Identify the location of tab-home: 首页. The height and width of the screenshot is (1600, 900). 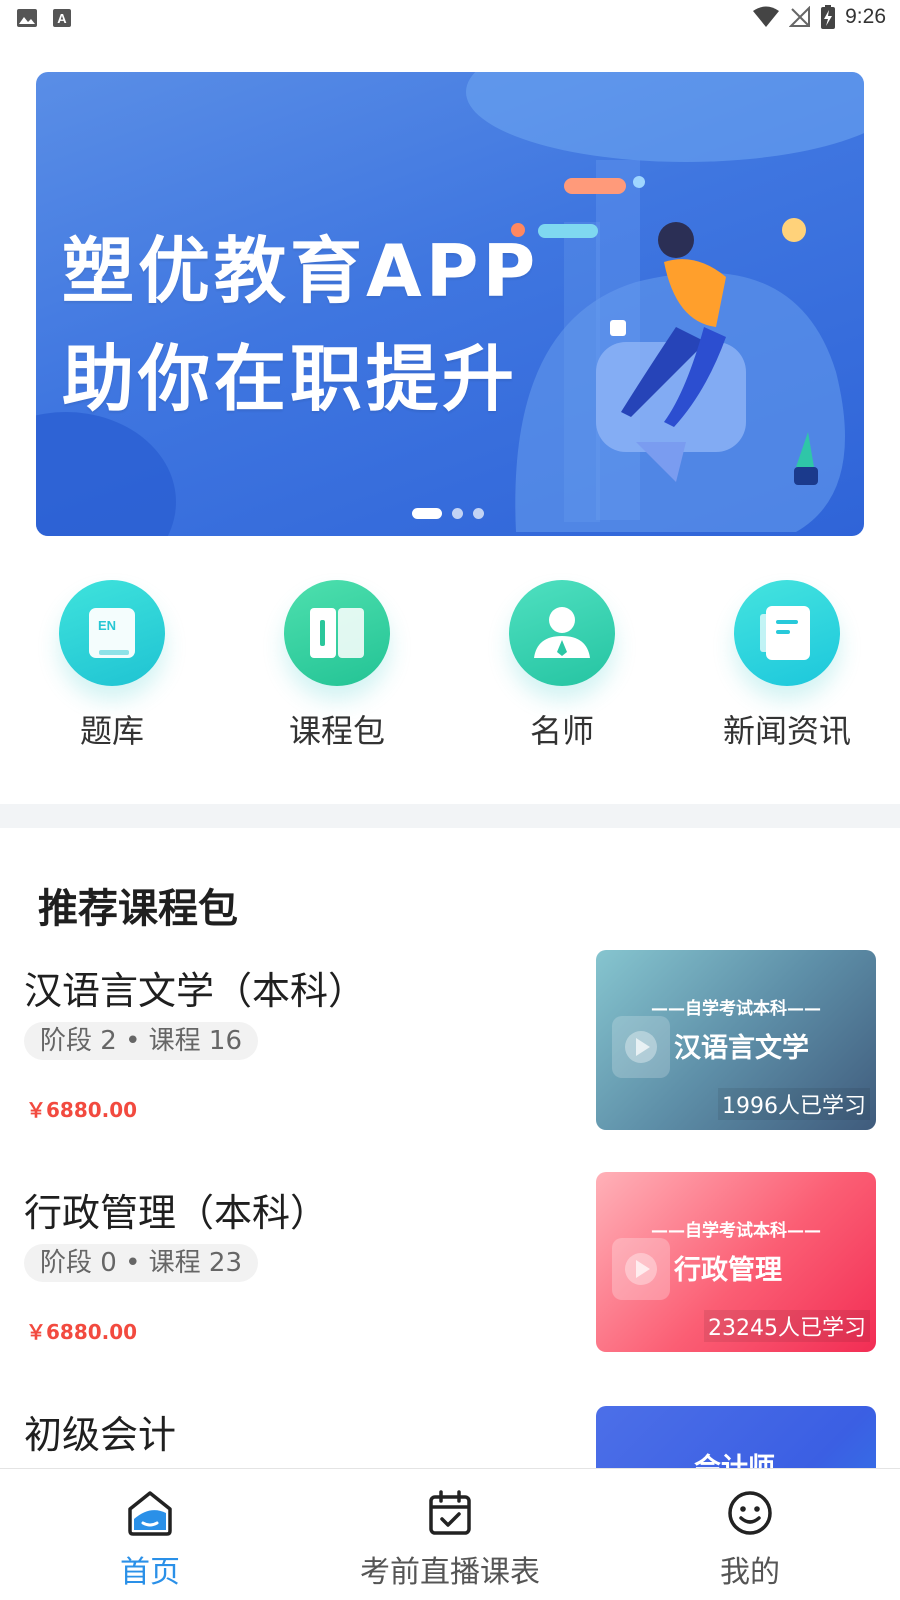
(150, 1534).